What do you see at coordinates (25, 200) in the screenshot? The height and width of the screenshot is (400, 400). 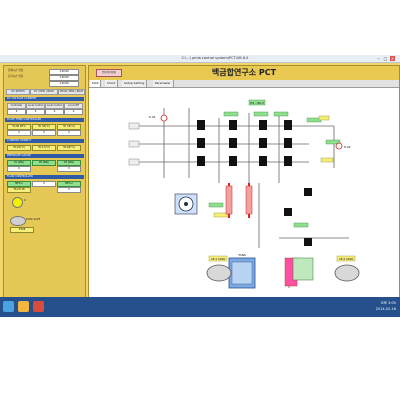 I see `lamp-value: 0` at bounding box center [25, 200].